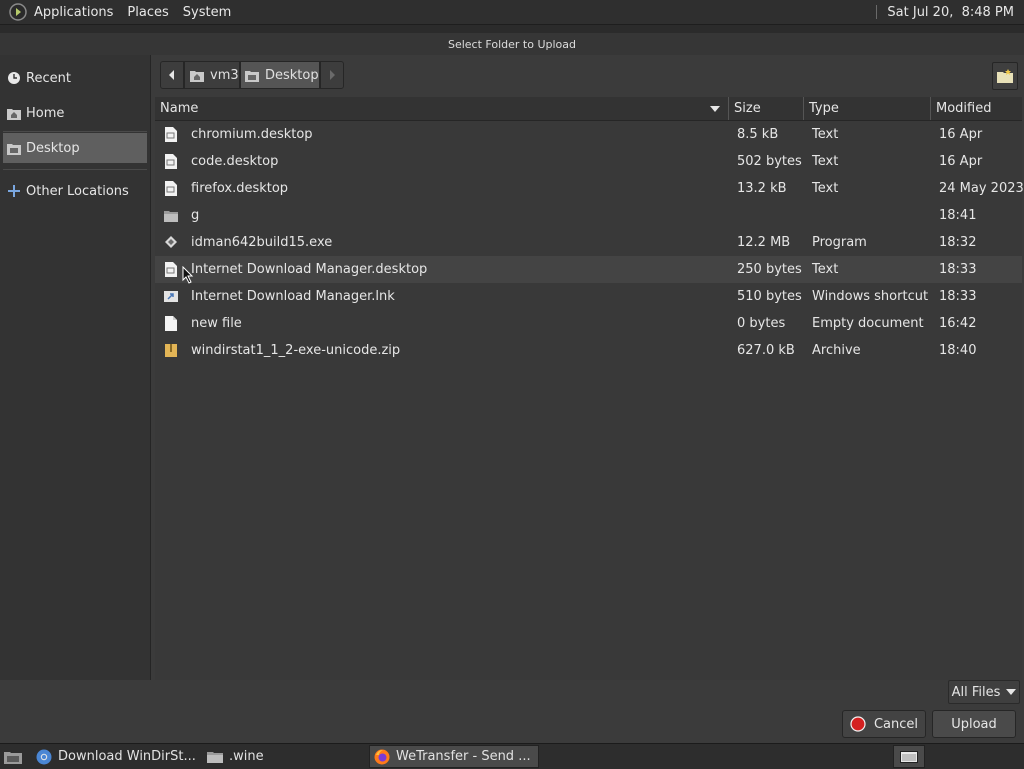  Describe the element at coordinates (868, 323) in the screenshot. I see `file-type: Empty document` at that location.